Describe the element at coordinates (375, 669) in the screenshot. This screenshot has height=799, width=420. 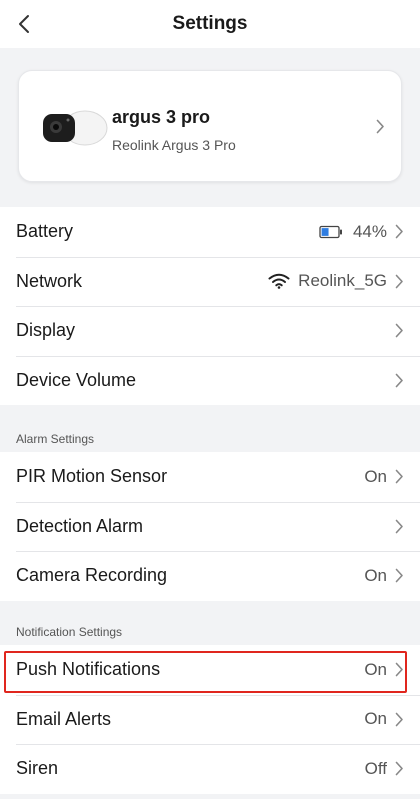
I see `push-value: On` at that location.